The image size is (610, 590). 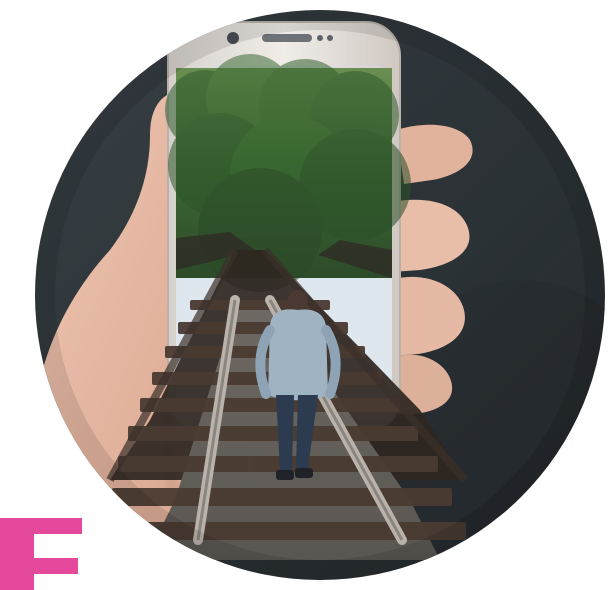 What do you see at coordinates (41, 554) in the screenshot?
I see `pink-mark` at bounding box center [41, 554].